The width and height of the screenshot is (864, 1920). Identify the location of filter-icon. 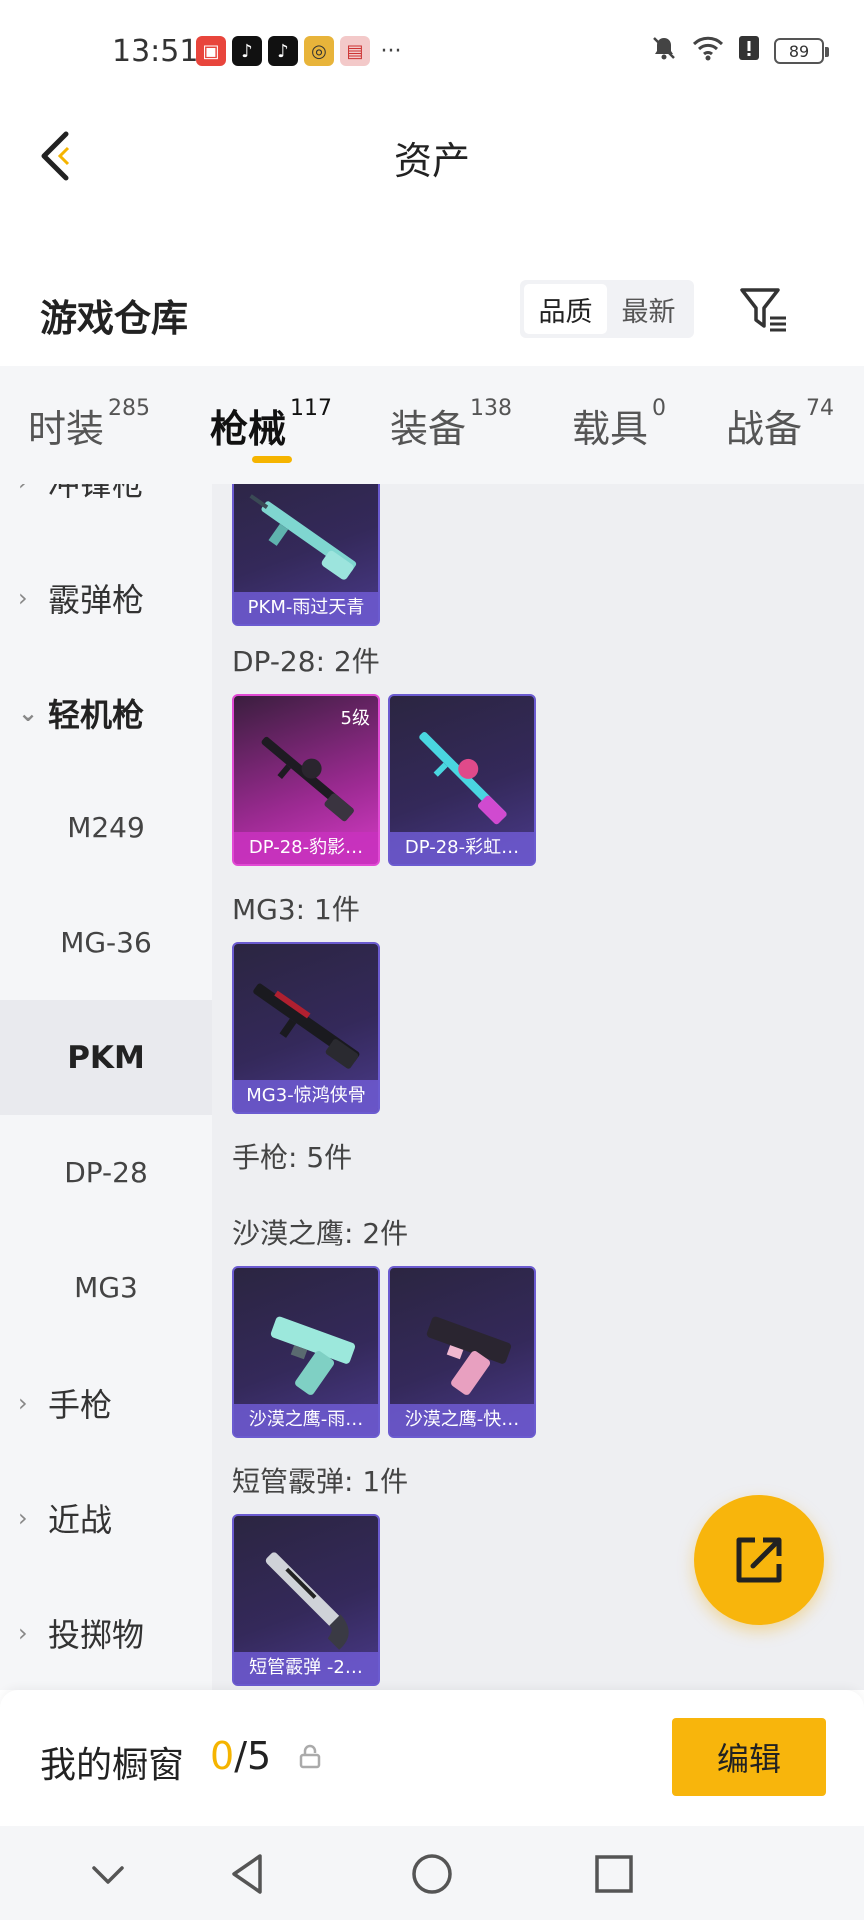
(763, 310).